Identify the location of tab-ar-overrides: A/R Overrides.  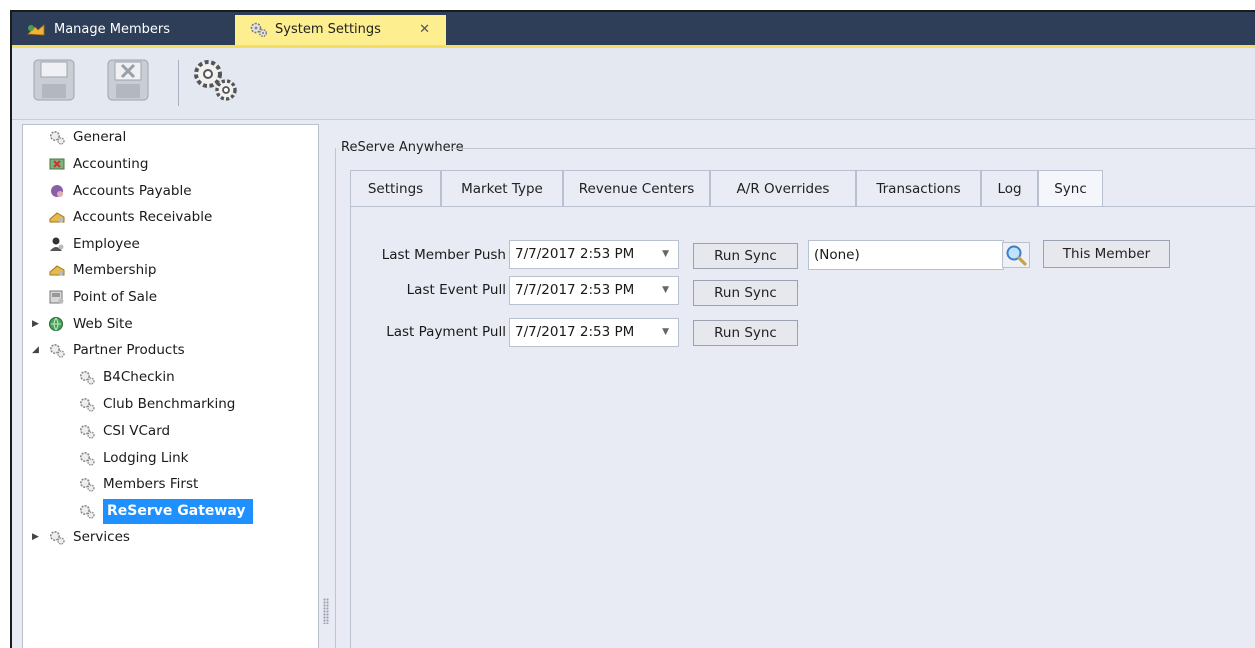
(783, 188).